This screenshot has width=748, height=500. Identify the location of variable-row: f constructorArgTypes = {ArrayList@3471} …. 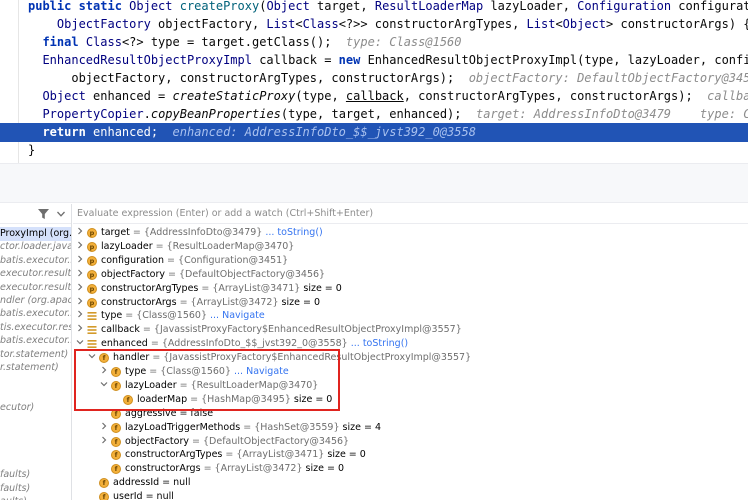
(410, 455).